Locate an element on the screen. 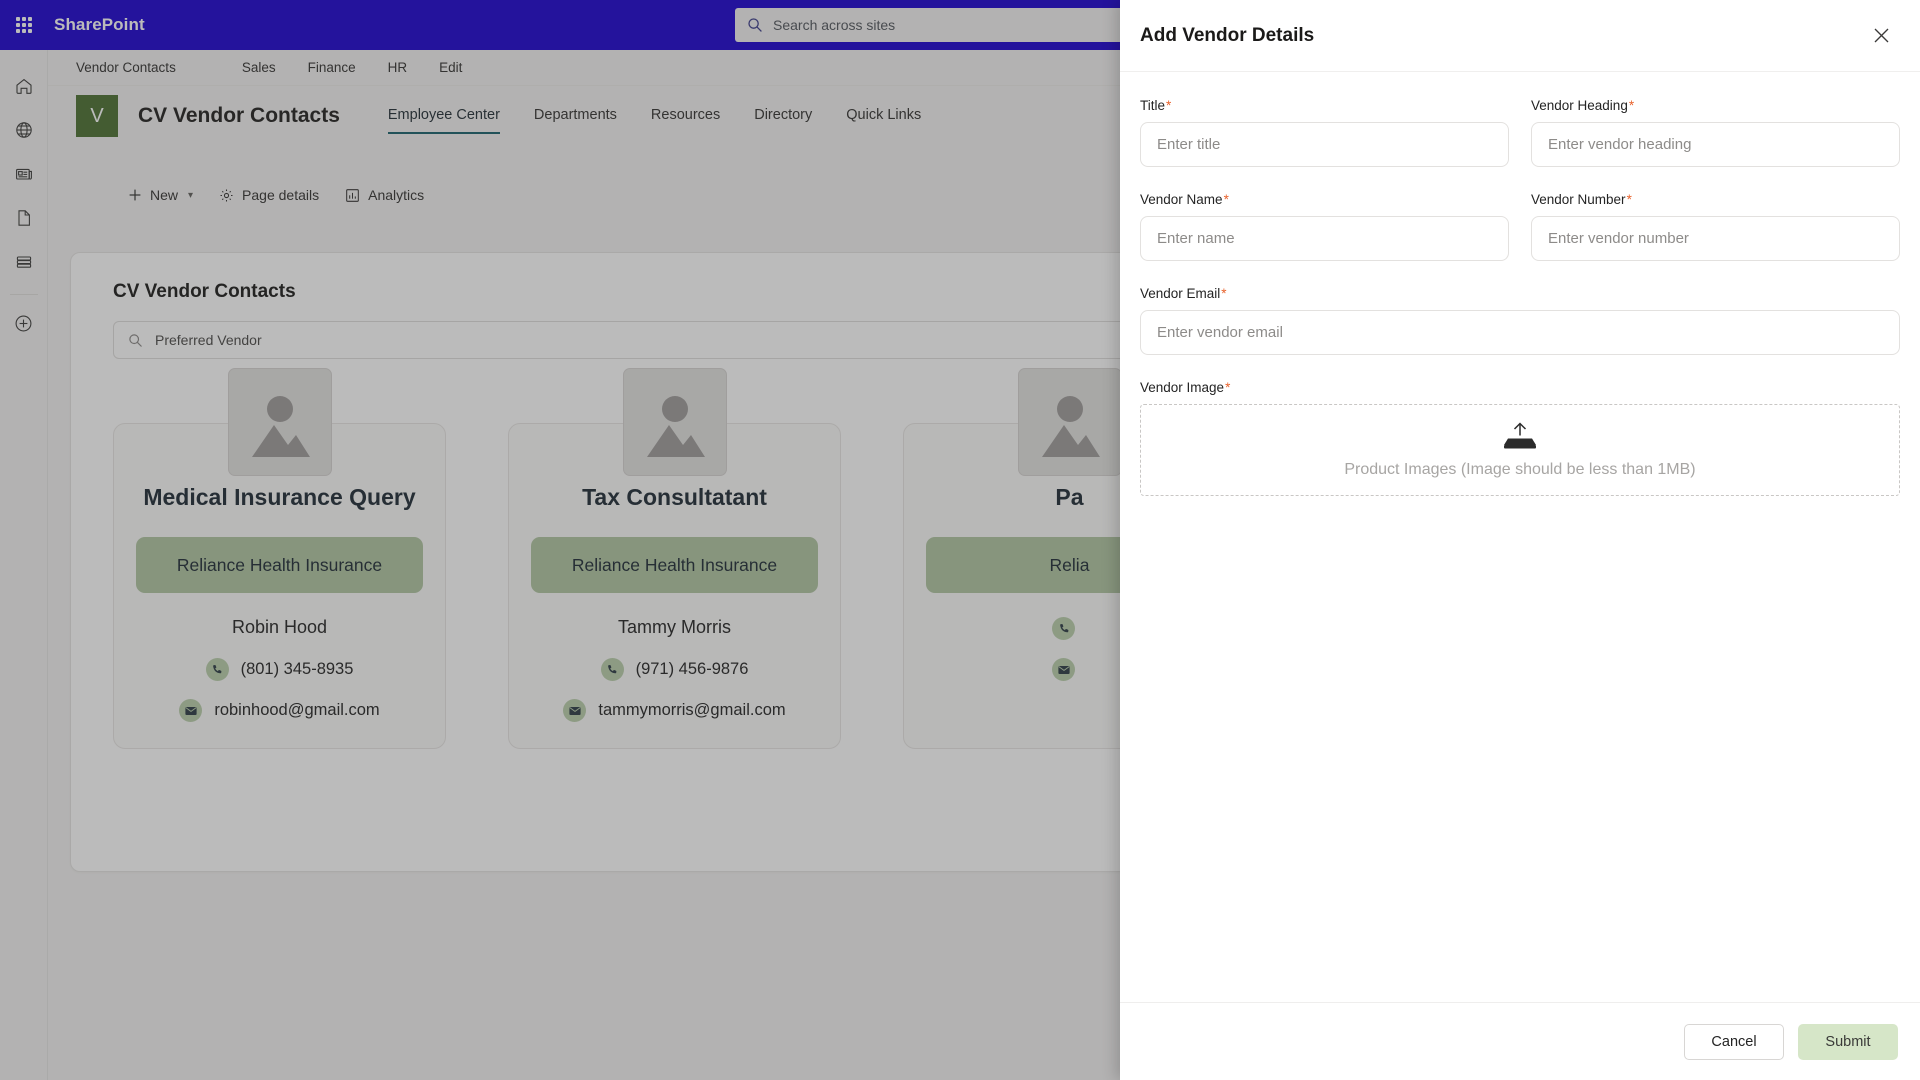 The image size is (1920, 1080). form-row-1: Title* Vendor Heading* is located at coordinates (1520, 145).